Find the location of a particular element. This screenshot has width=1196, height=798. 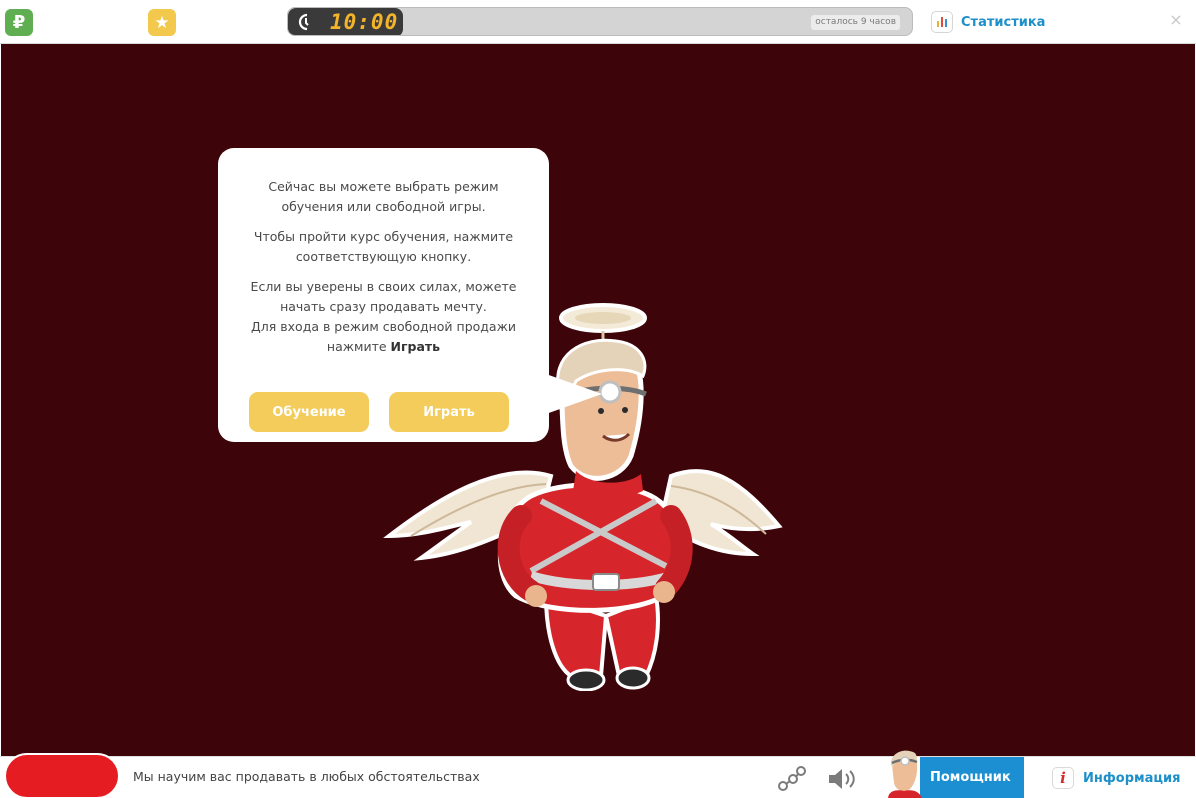

close-icon: × is located at coordinates (1176, 20).